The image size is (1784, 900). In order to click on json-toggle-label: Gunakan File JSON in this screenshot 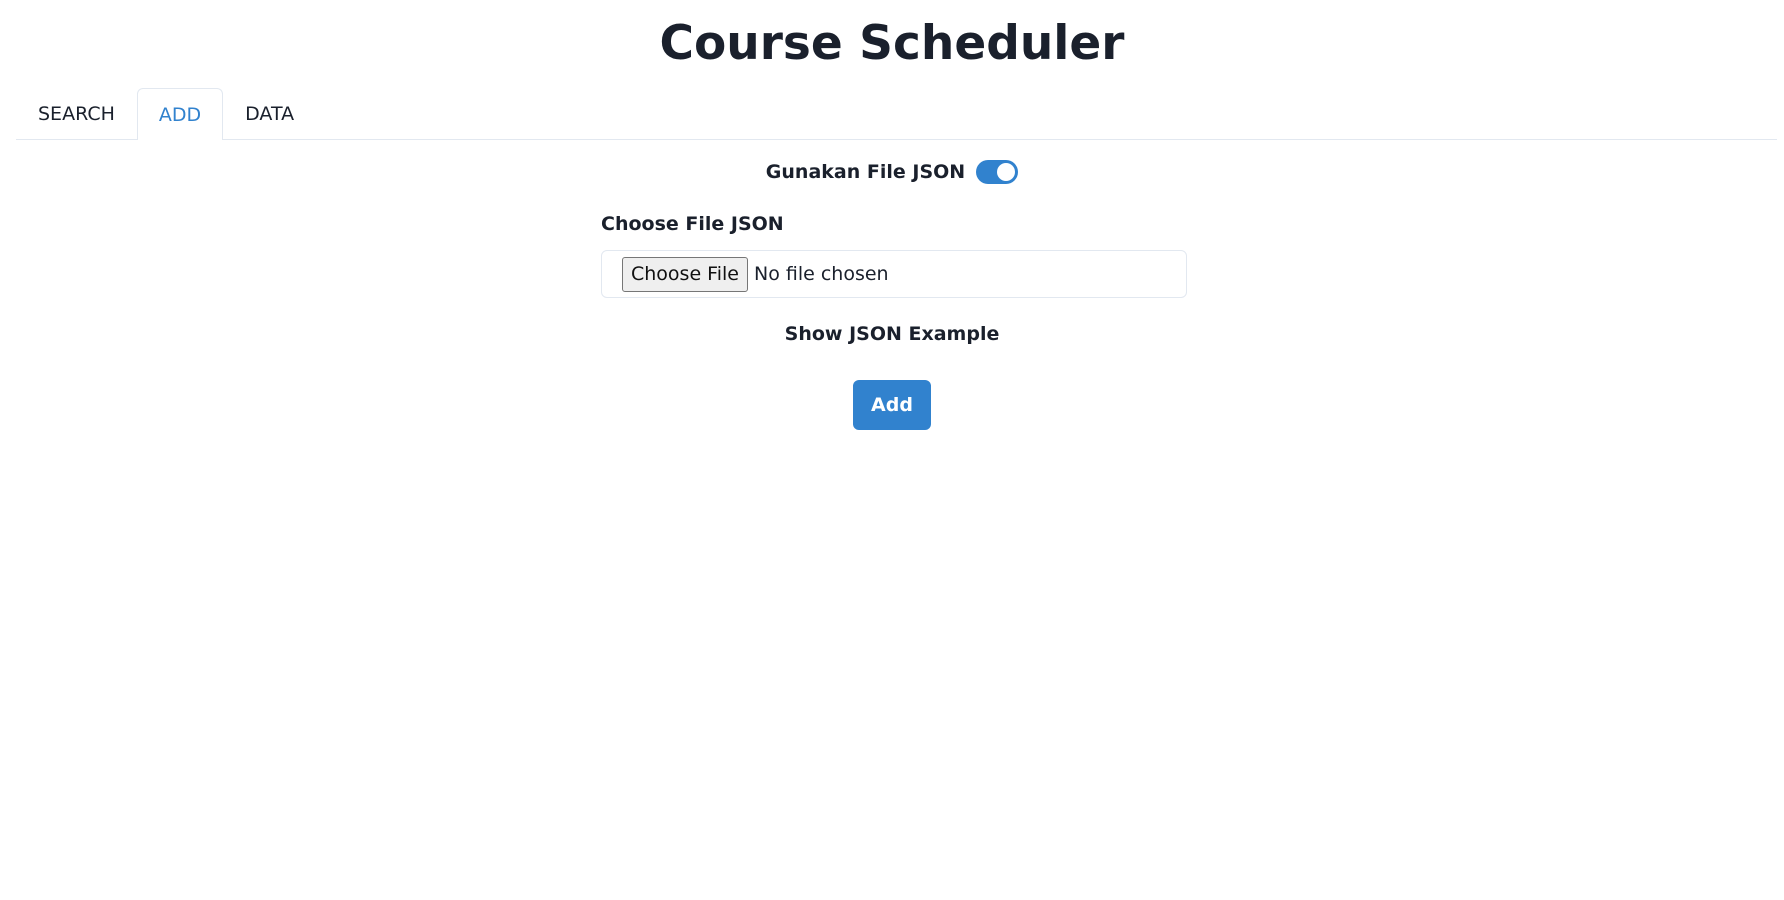, I will do `click(865, 172)`.